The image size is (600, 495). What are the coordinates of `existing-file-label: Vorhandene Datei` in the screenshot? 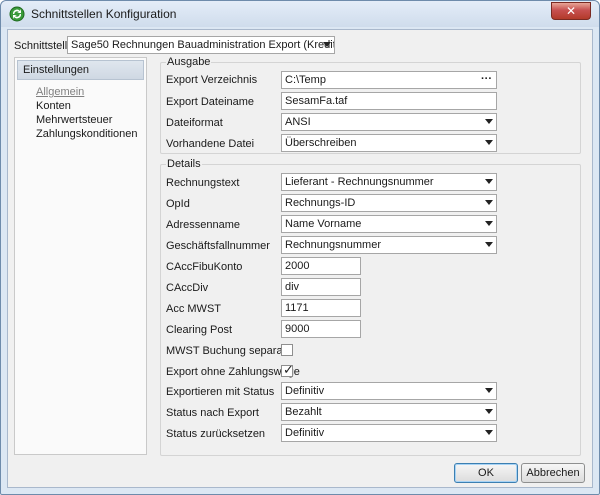 It's located at (210, 144).